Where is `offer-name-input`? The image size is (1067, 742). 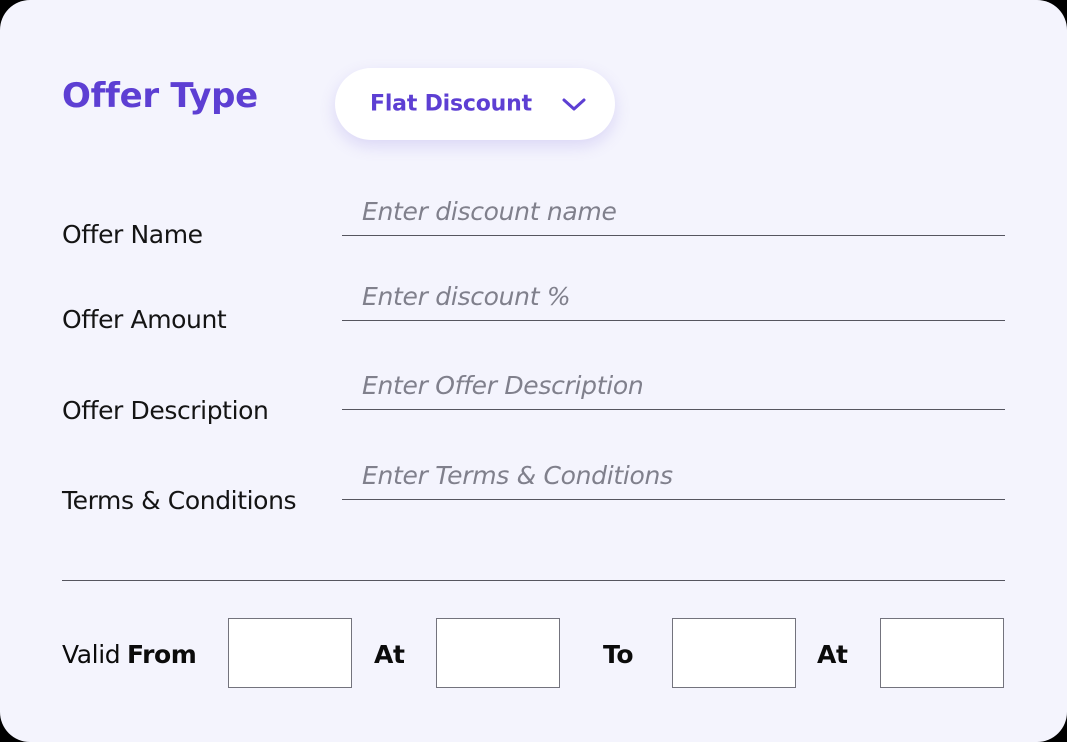
offer-name-input is located at coordinates (673, 216).